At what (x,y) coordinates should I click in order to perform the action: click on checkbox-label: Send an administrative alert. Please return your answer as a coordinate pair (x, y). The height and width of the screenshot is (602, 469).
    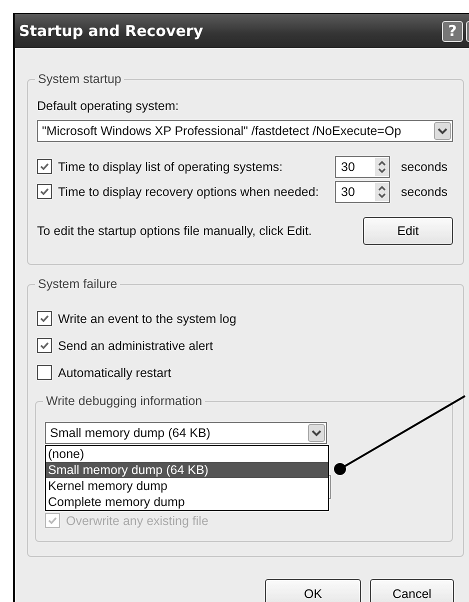
    Looking at the image, I should click on (135, 345).